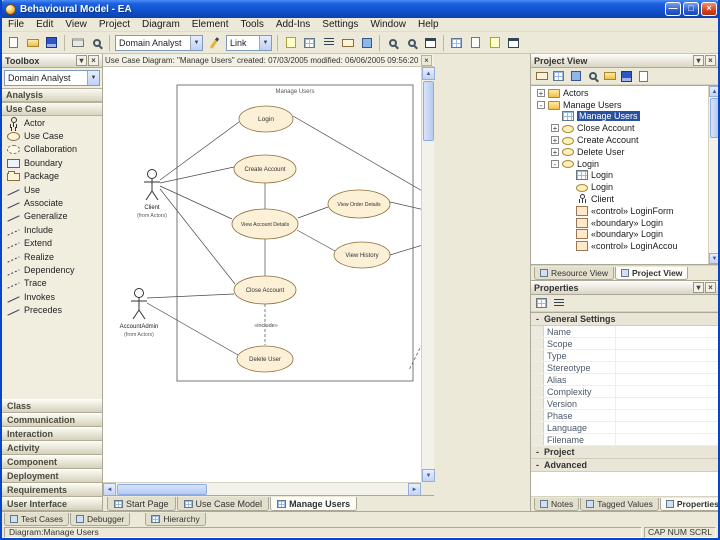 This screenshot has width=720, height=540. Describe the element at coordinates (52, 61) in the screenshot. I see `toolbox-header: Toolbox ▾ ×` at that location.